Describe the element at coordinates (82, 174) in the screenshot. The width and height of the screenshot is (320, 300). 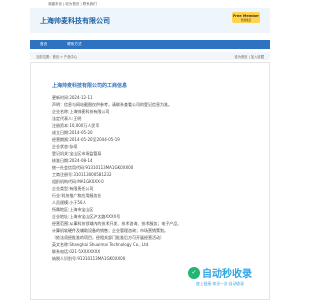
I see `info-line: 工商注册号:310113000581232` at that location.